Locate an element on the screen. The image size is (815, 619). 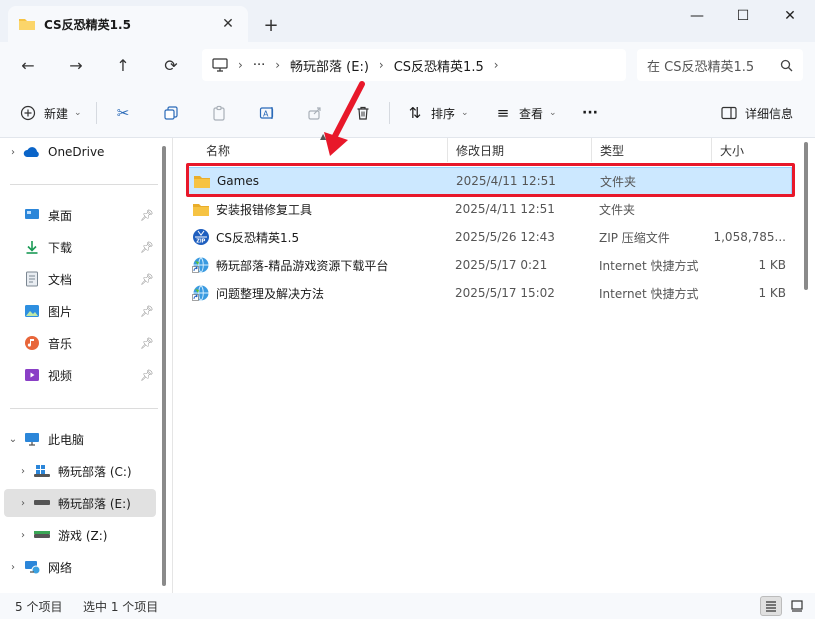
desktop-icon is located at coordinates (32, 215).